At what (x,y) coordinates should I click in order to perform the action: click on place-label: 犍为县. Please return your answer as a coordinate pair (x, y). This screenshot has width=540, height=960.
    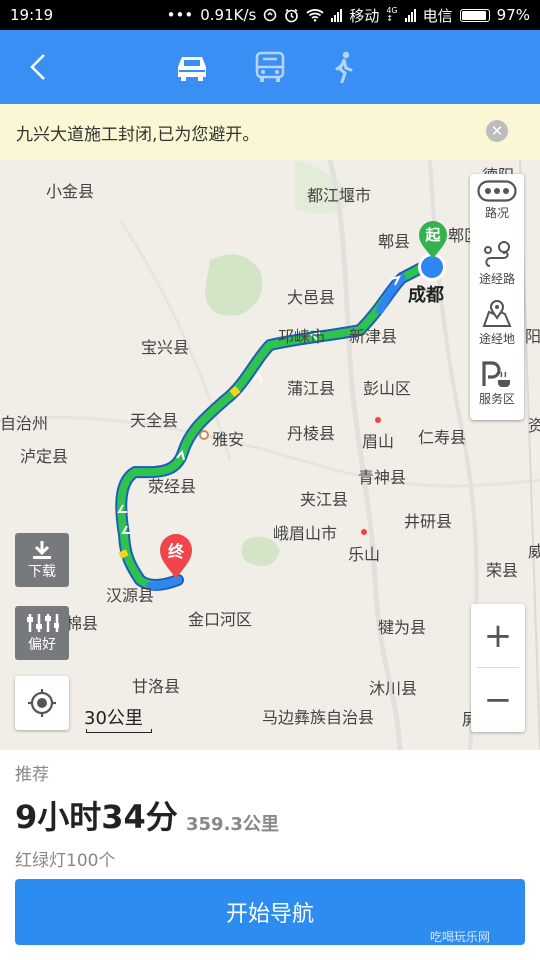
    Looking at the image, I should click on (402, 627).